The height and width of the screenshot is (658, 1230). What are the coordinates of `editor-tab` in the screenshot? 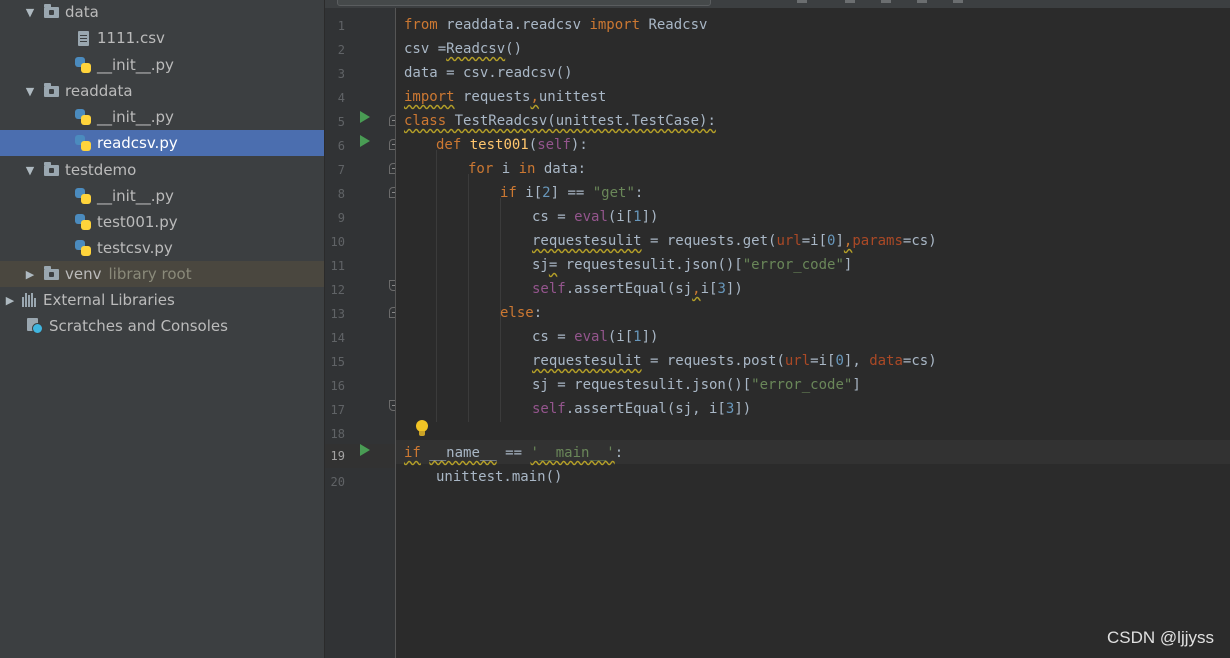 It's located at (524, 3).